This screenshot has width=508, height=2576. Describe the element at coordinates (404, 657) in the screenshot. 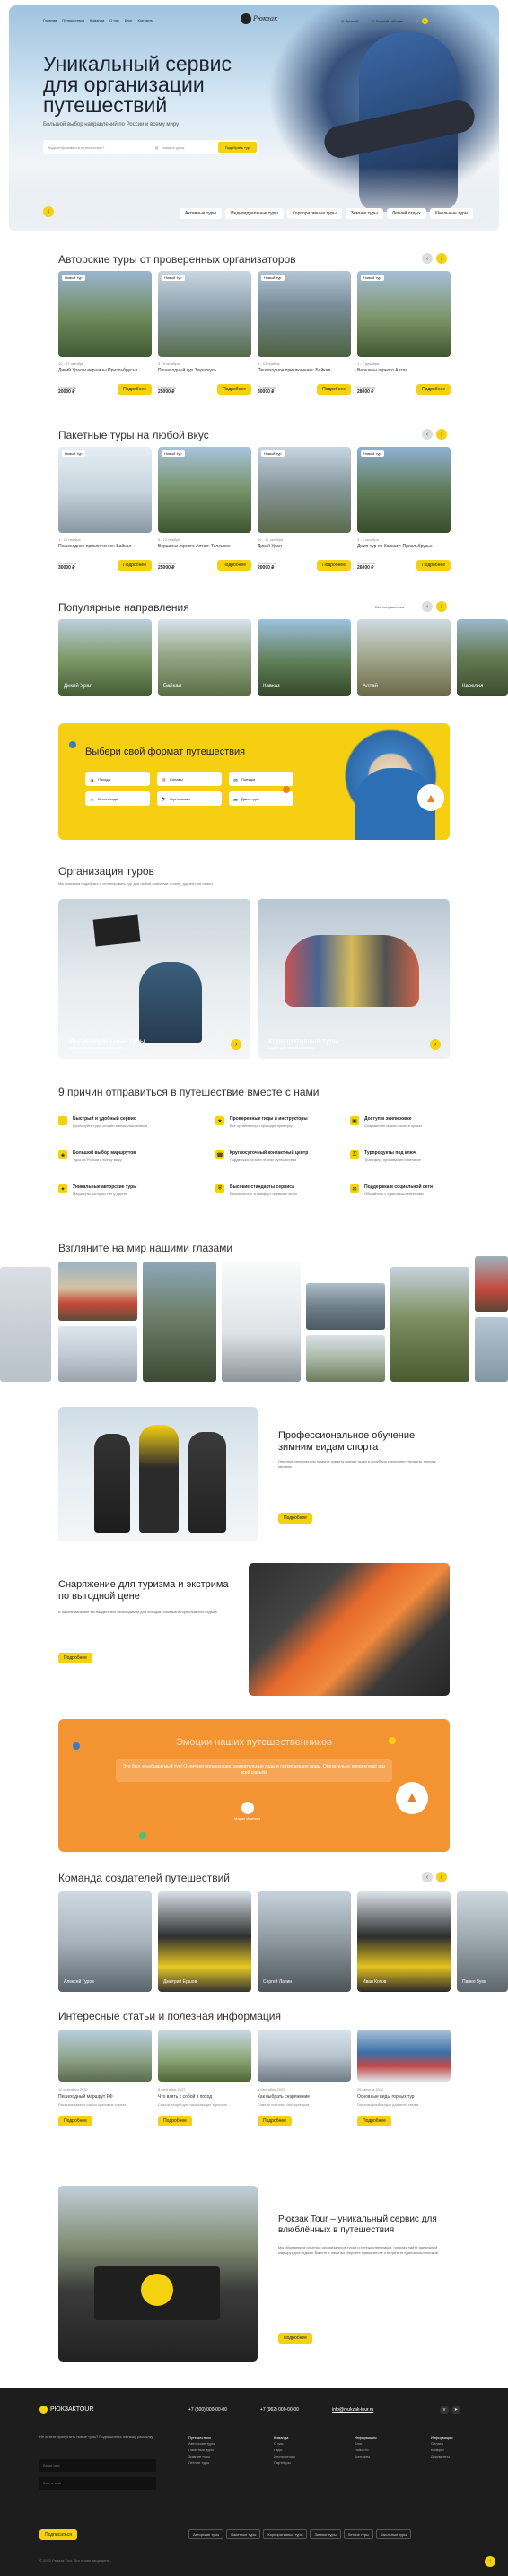

I see `destination-card: Алтай` at that location.